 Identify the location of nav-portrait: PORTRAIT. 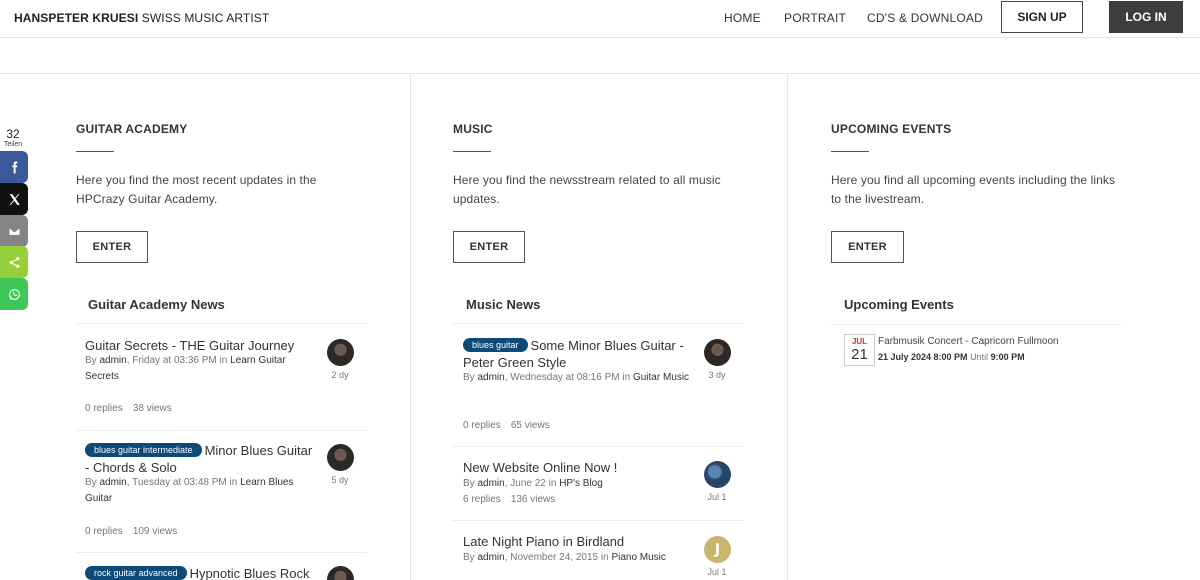
(815, 18).